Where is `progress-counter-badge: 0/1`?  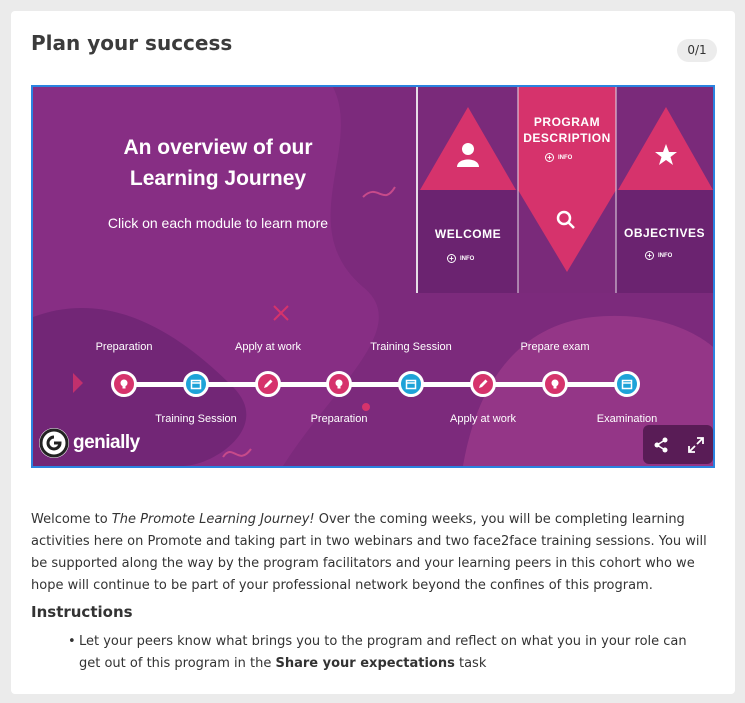 progress-counter-badge: 0/1 is located at coordinates (697, 50).